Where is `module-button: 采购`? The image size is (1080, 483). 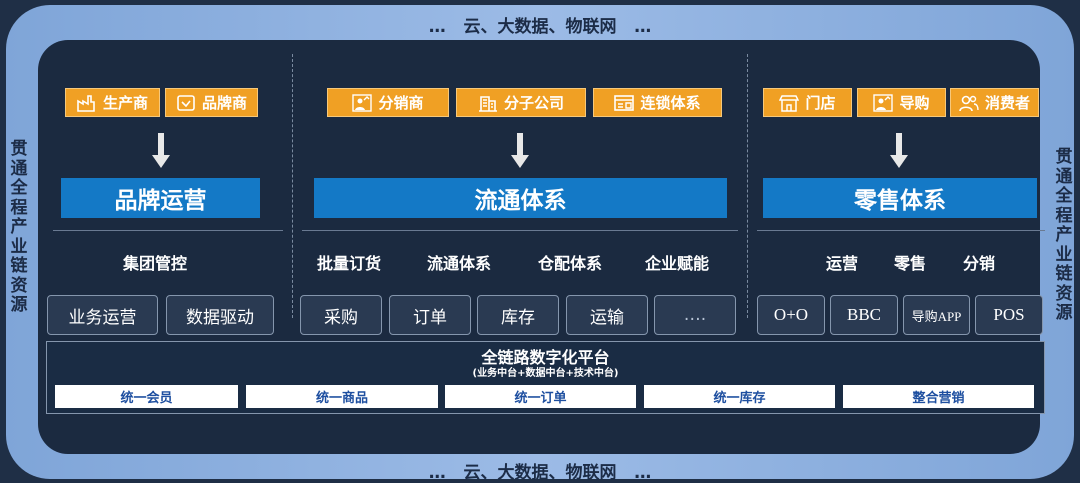
module-button: 采购 is located at coordinates (341, 315).